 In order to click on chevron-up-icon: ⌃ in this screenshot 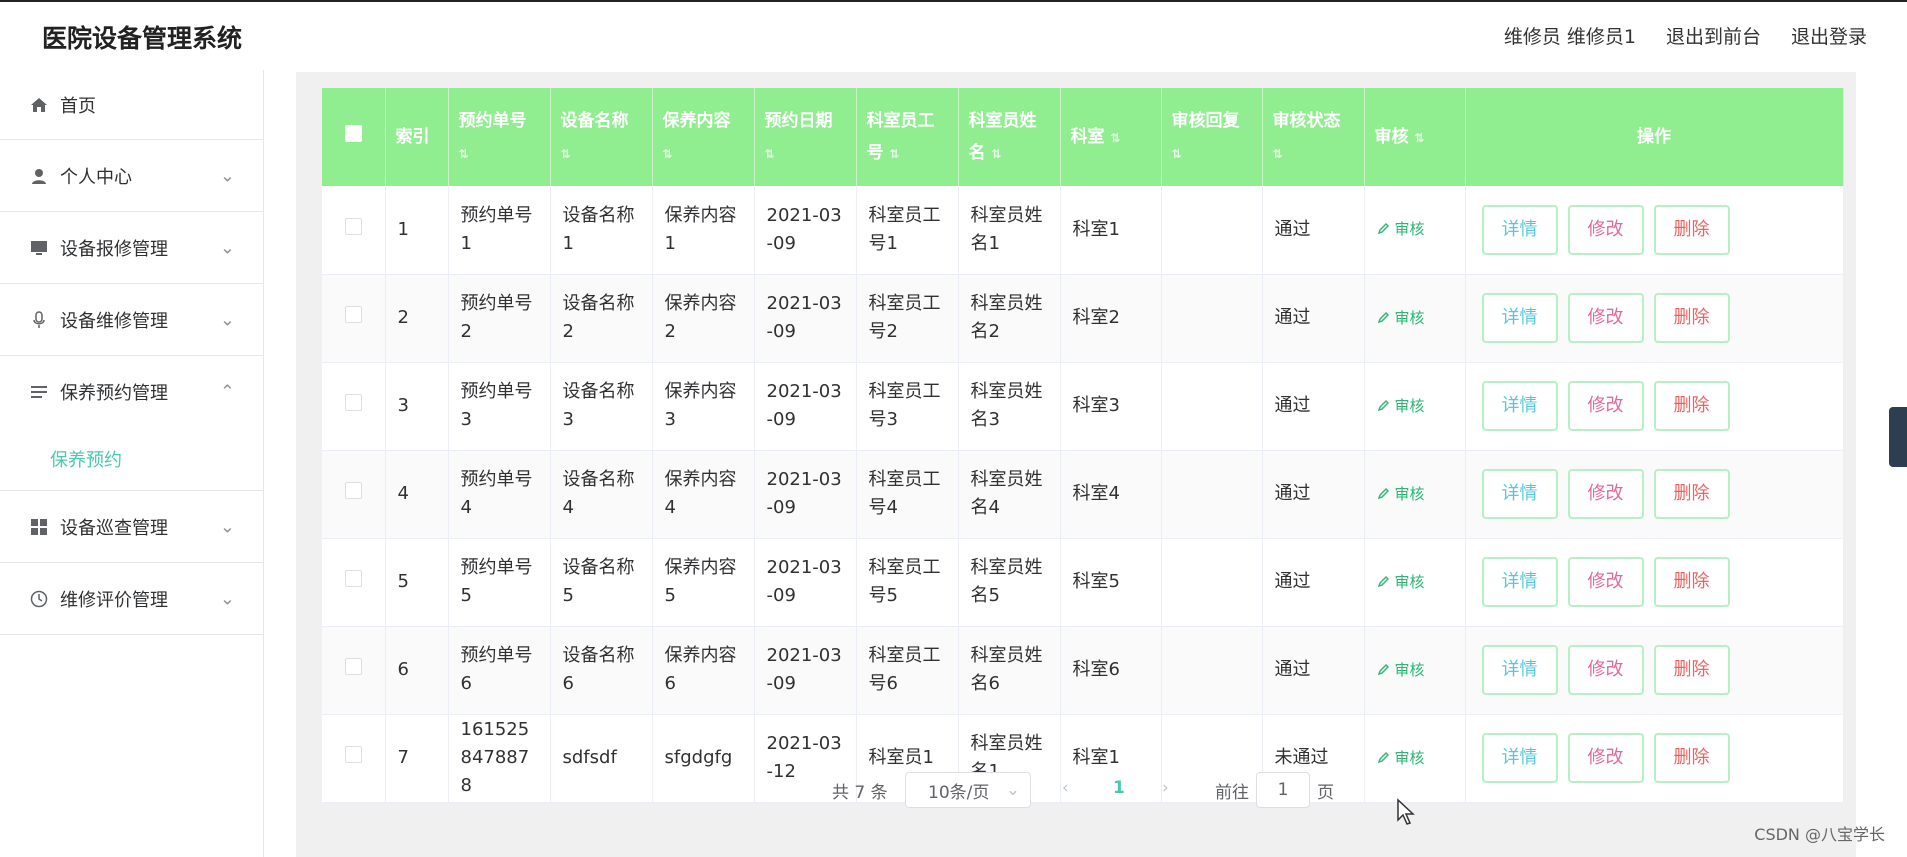, I will do `click(227, 392)`.